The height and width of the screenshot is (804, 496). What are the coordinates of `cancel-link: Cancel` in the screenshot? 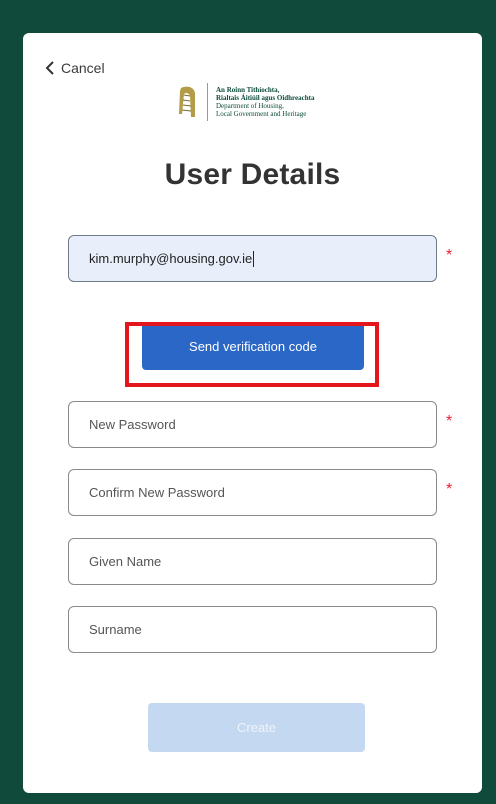 It's located at (75, 68).